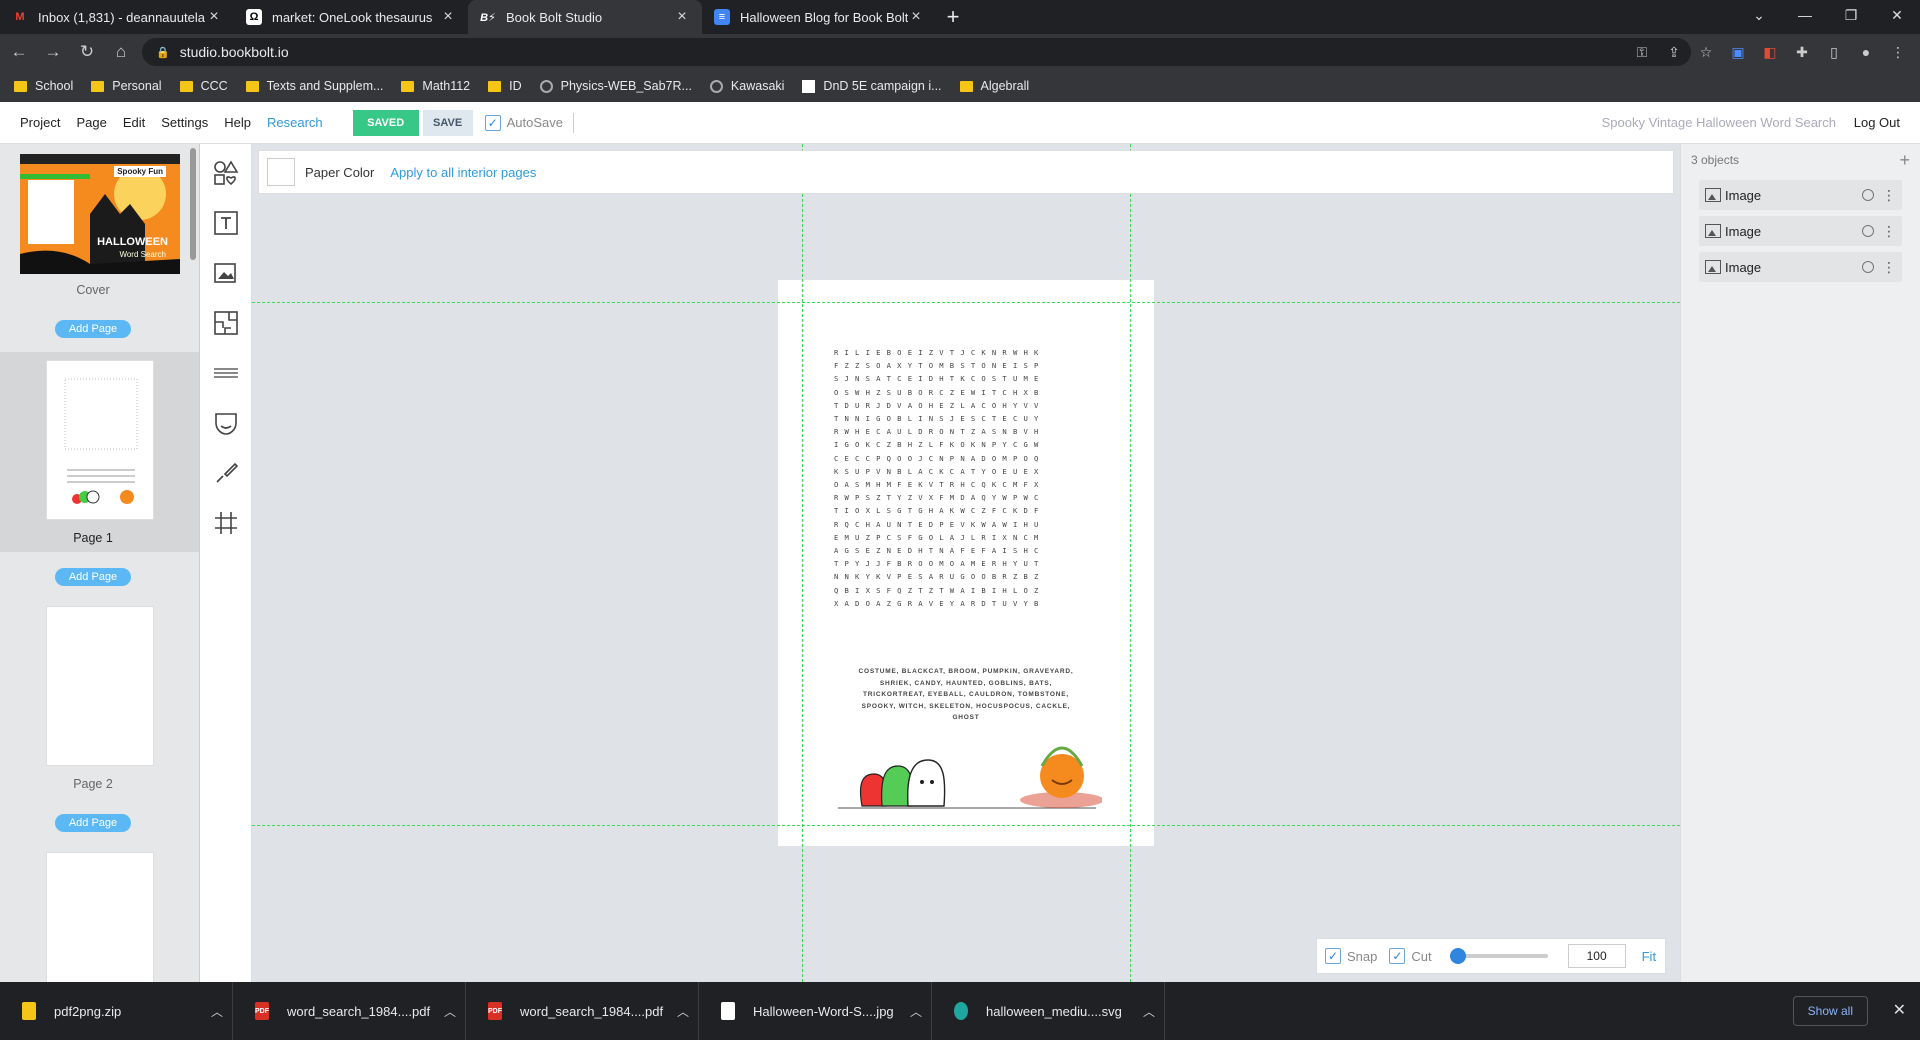  What do you see at coordinates (1706, 52) in the screenshot?
I see `star-icon: ☆` at bounding box center [1706, 52].